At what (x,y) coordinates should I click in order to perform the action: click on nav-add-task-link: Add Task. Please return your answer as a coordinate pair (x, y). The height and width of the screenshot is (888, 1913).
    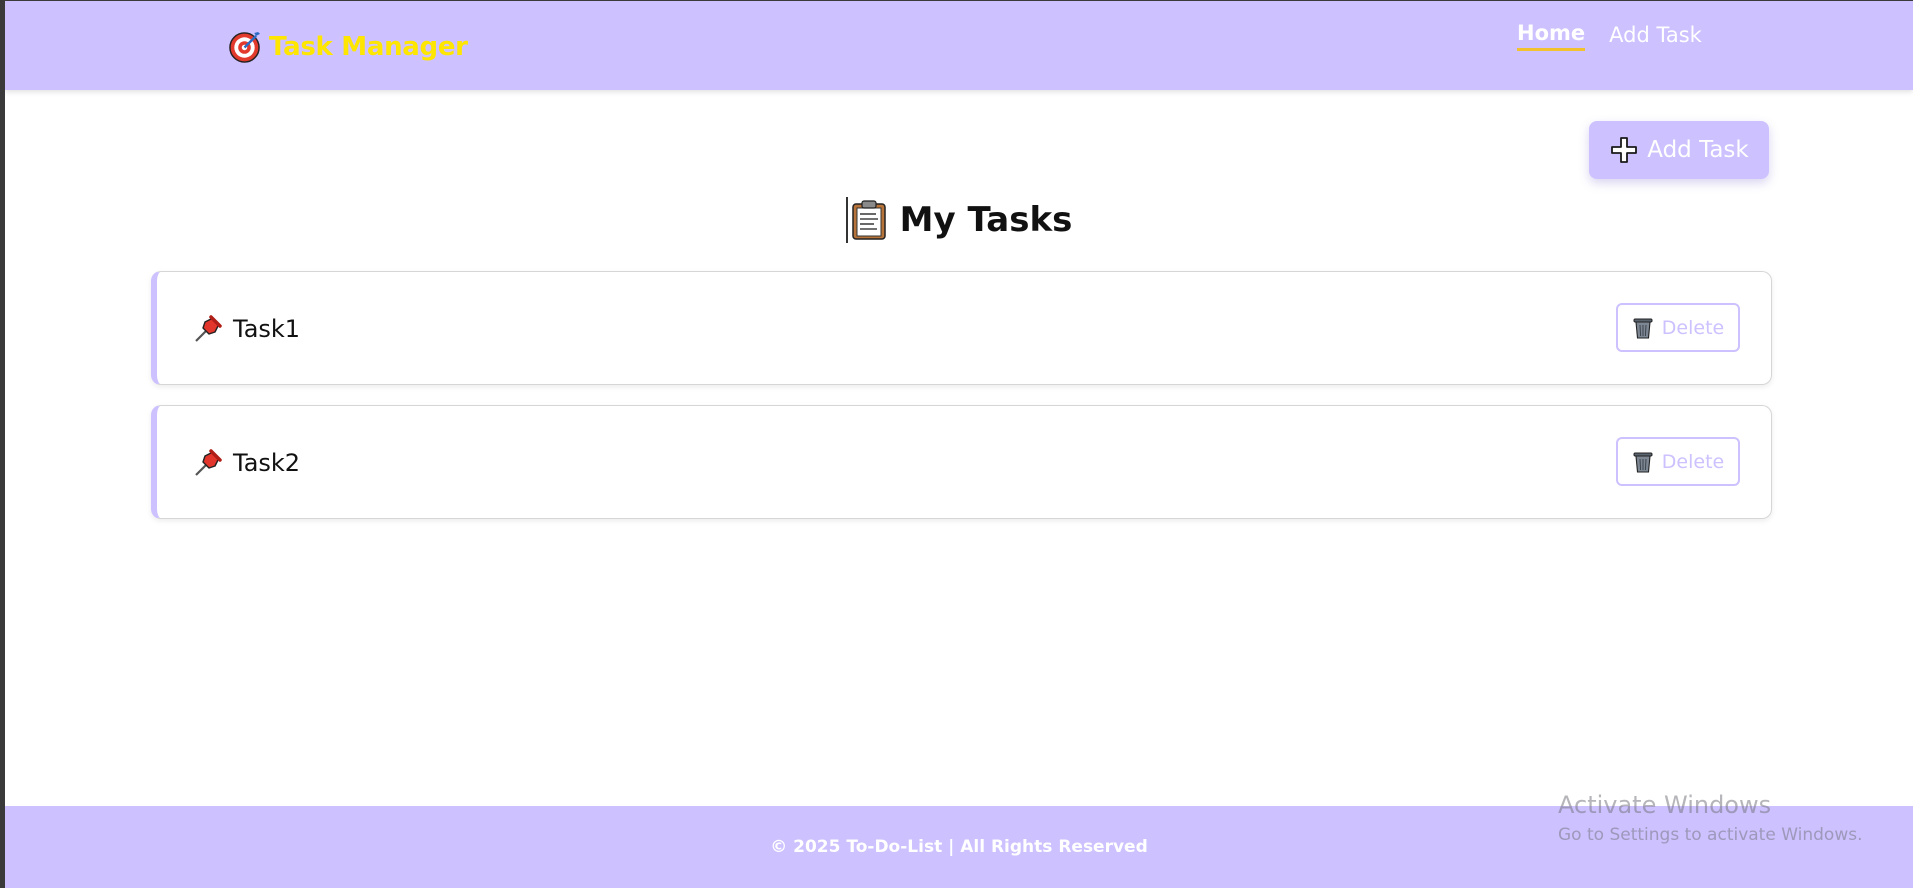
    Looking at the image, I should click on (1655, 36).